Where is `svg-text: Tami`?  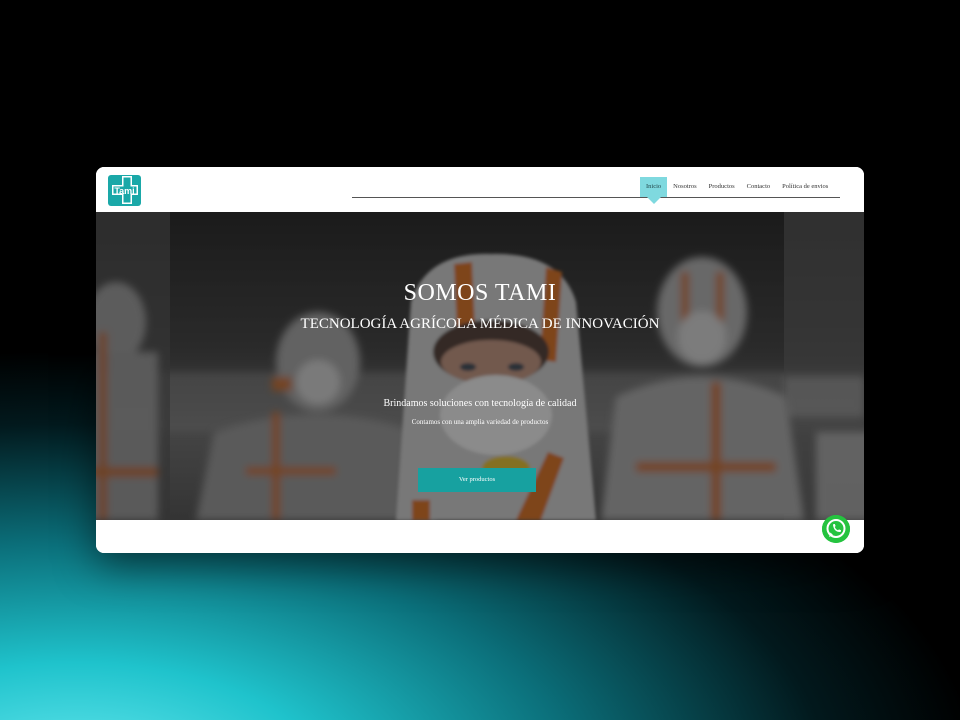 svg-text: Tami is located at coordinates (124, 191).